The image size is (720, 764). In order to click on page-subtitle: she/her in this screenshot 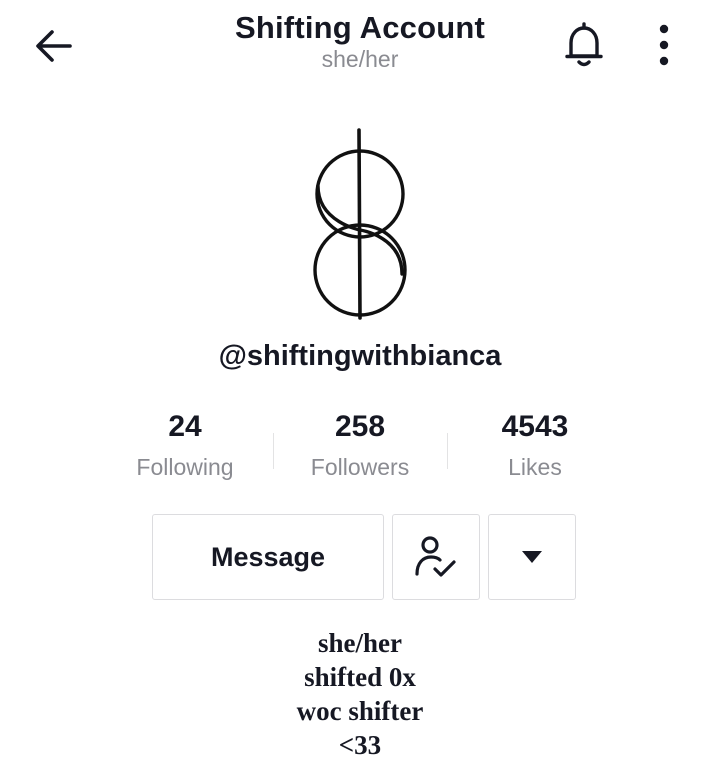, I will do `click(360, 59)`.